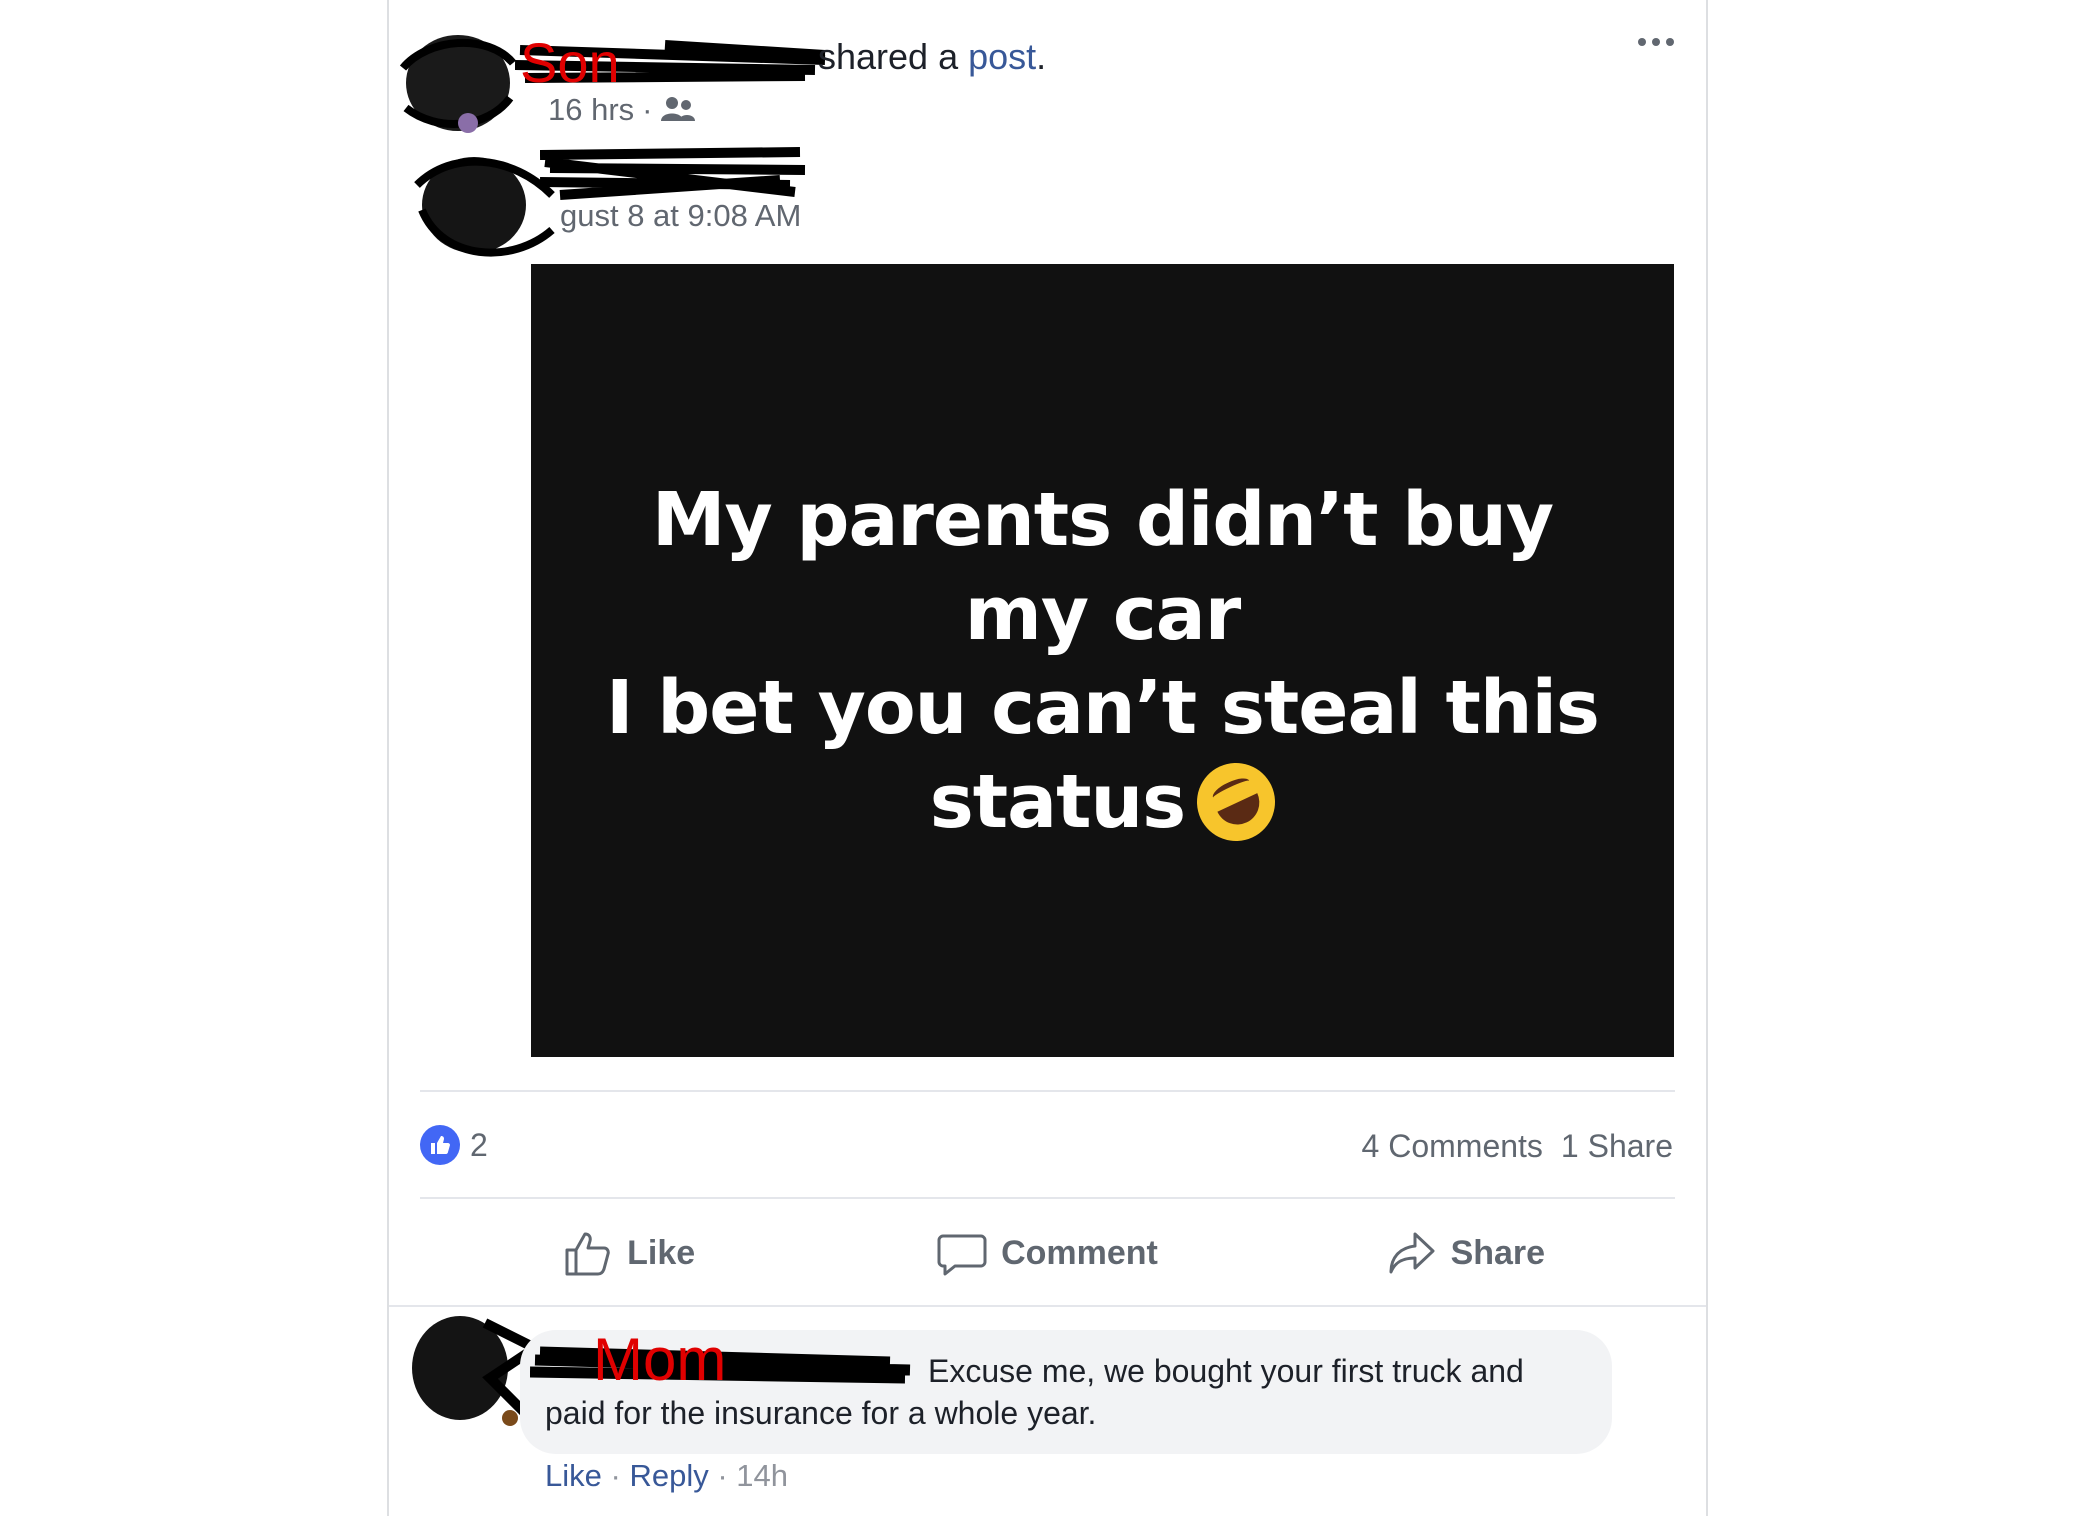  I want to click on shared-text: shared a, so click(888, 56).